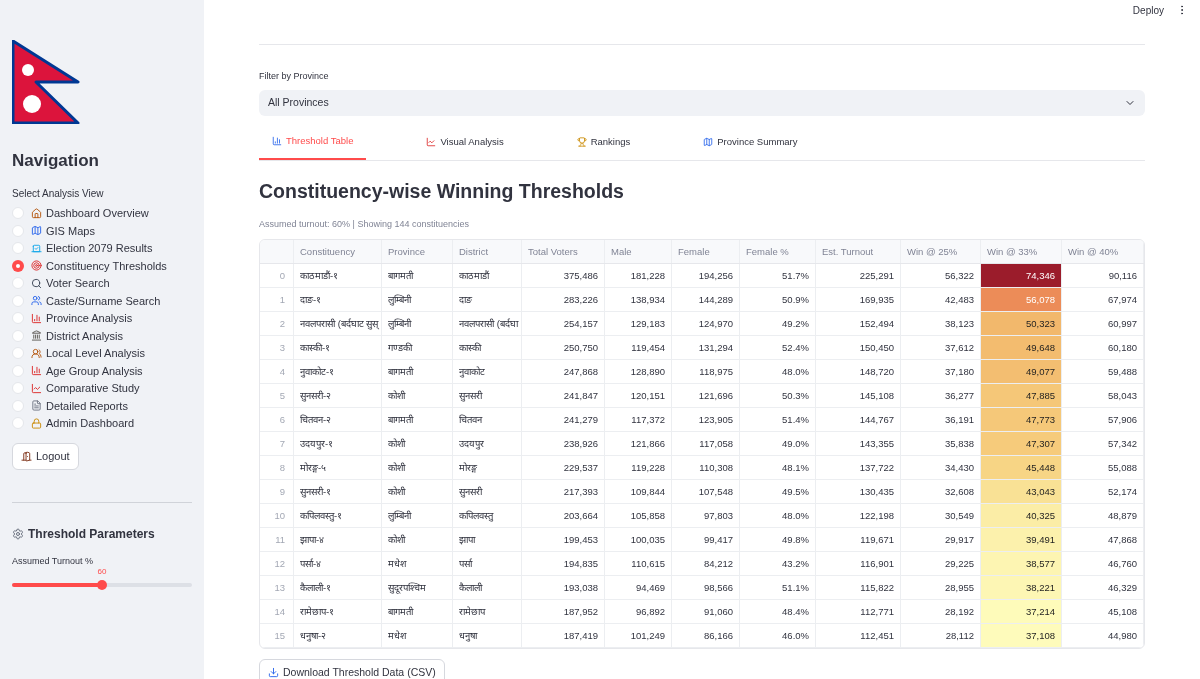 The image size is (1200, 679). Describe the element at coordinates (102, 301) in the screenshot. I see `nav-radio-item: Caste/Surname Search` at that location.